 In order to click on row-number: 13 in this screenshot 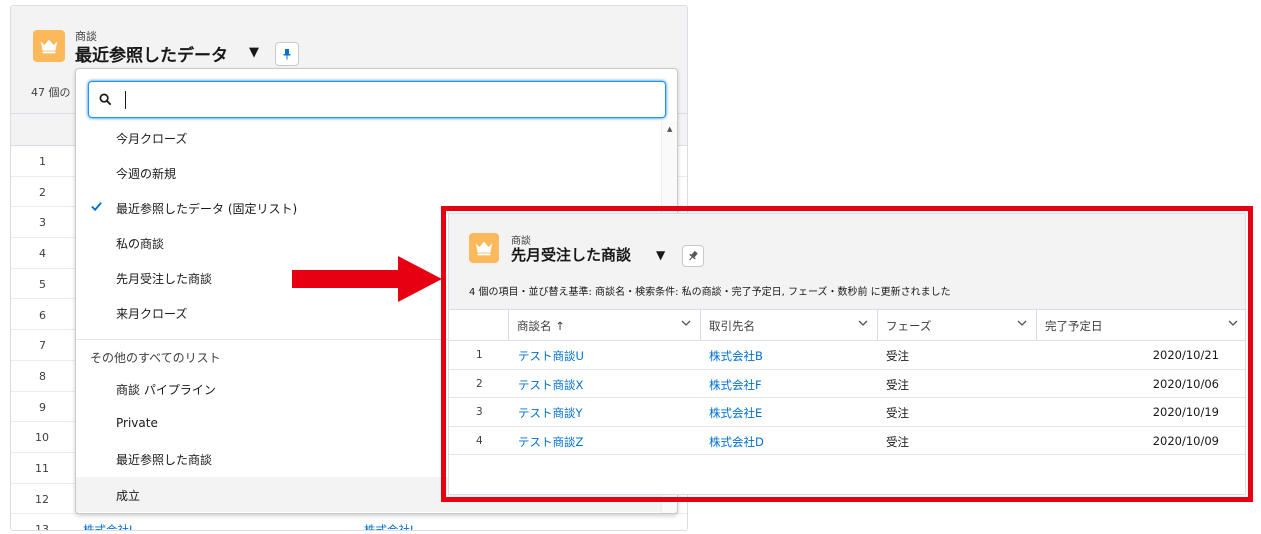, I will do `click(42, 527)`.